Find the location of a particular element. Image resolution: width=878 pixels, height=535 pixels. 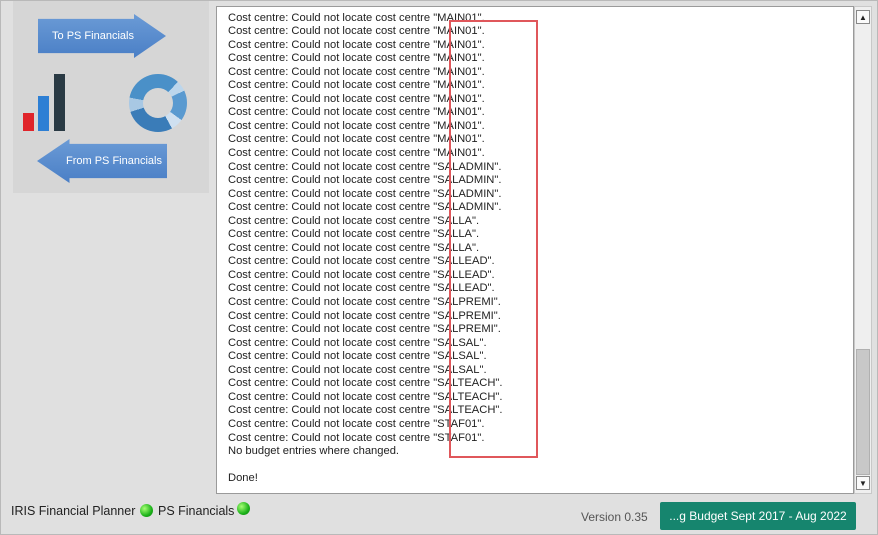

sync-panel: To PS Financials From PS Financials is located at coordinates (111, 97).